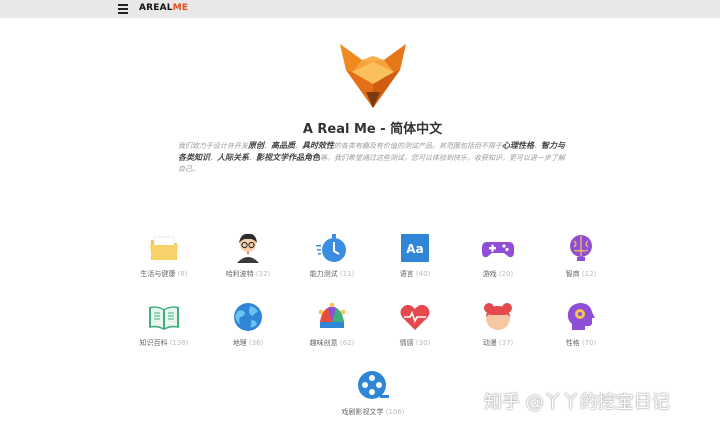  I want to click on gamepad-icon, so click(498, 250).